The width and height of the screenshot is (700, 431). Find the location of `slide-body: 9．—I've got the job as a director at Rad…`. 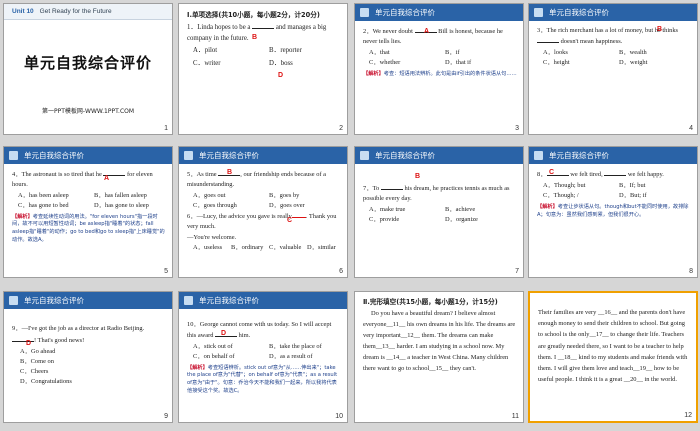

slide-body: 9．—I've got the job as a director at Rad… is located at coordinates (89, 355).